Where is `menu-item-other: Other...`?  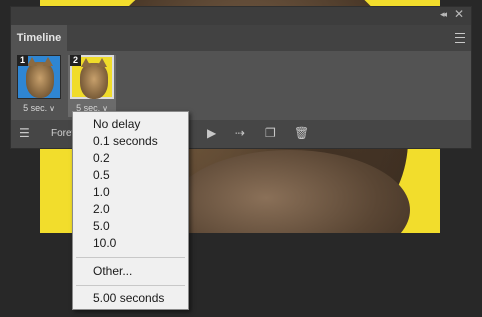 menu-item-other: Other... is located at coordinates (112, 271).